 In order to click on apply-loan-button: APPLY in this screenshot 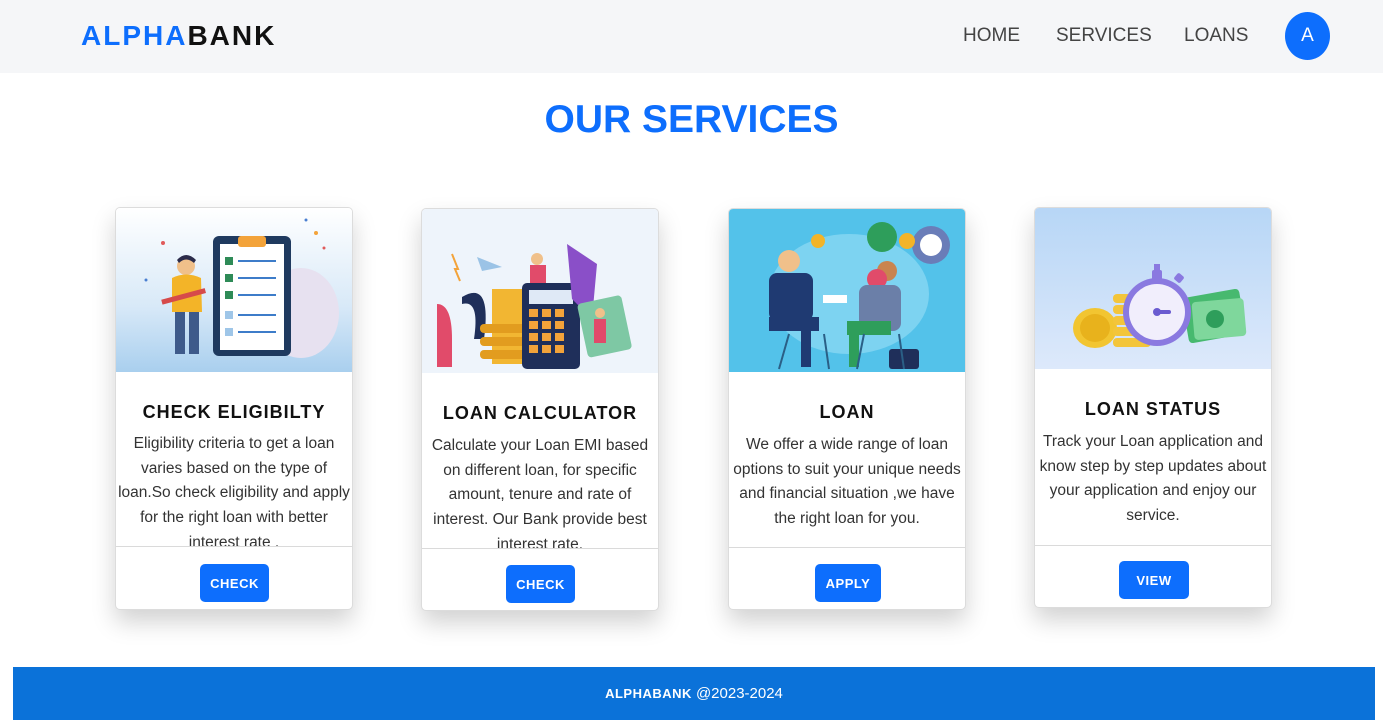, I will do `click(848, 583)`.